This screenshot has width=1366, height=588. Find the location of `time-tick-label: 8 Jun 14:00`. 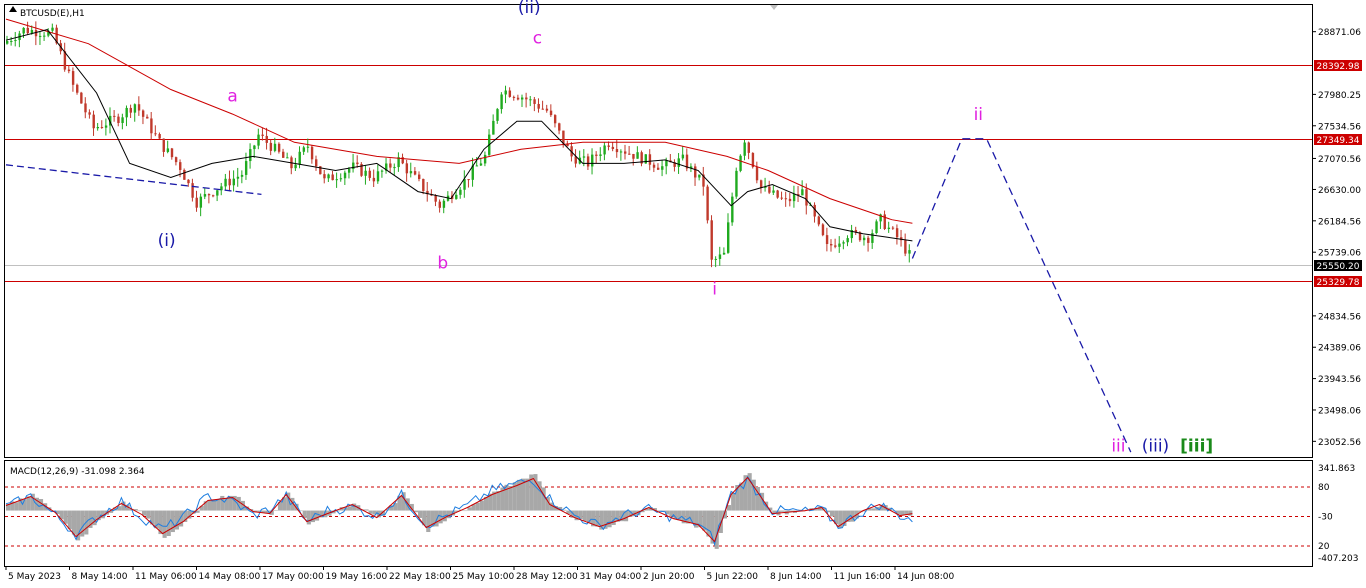

time-tick-label: 8 Jun 14:00 is located at coordinates (796, 577).